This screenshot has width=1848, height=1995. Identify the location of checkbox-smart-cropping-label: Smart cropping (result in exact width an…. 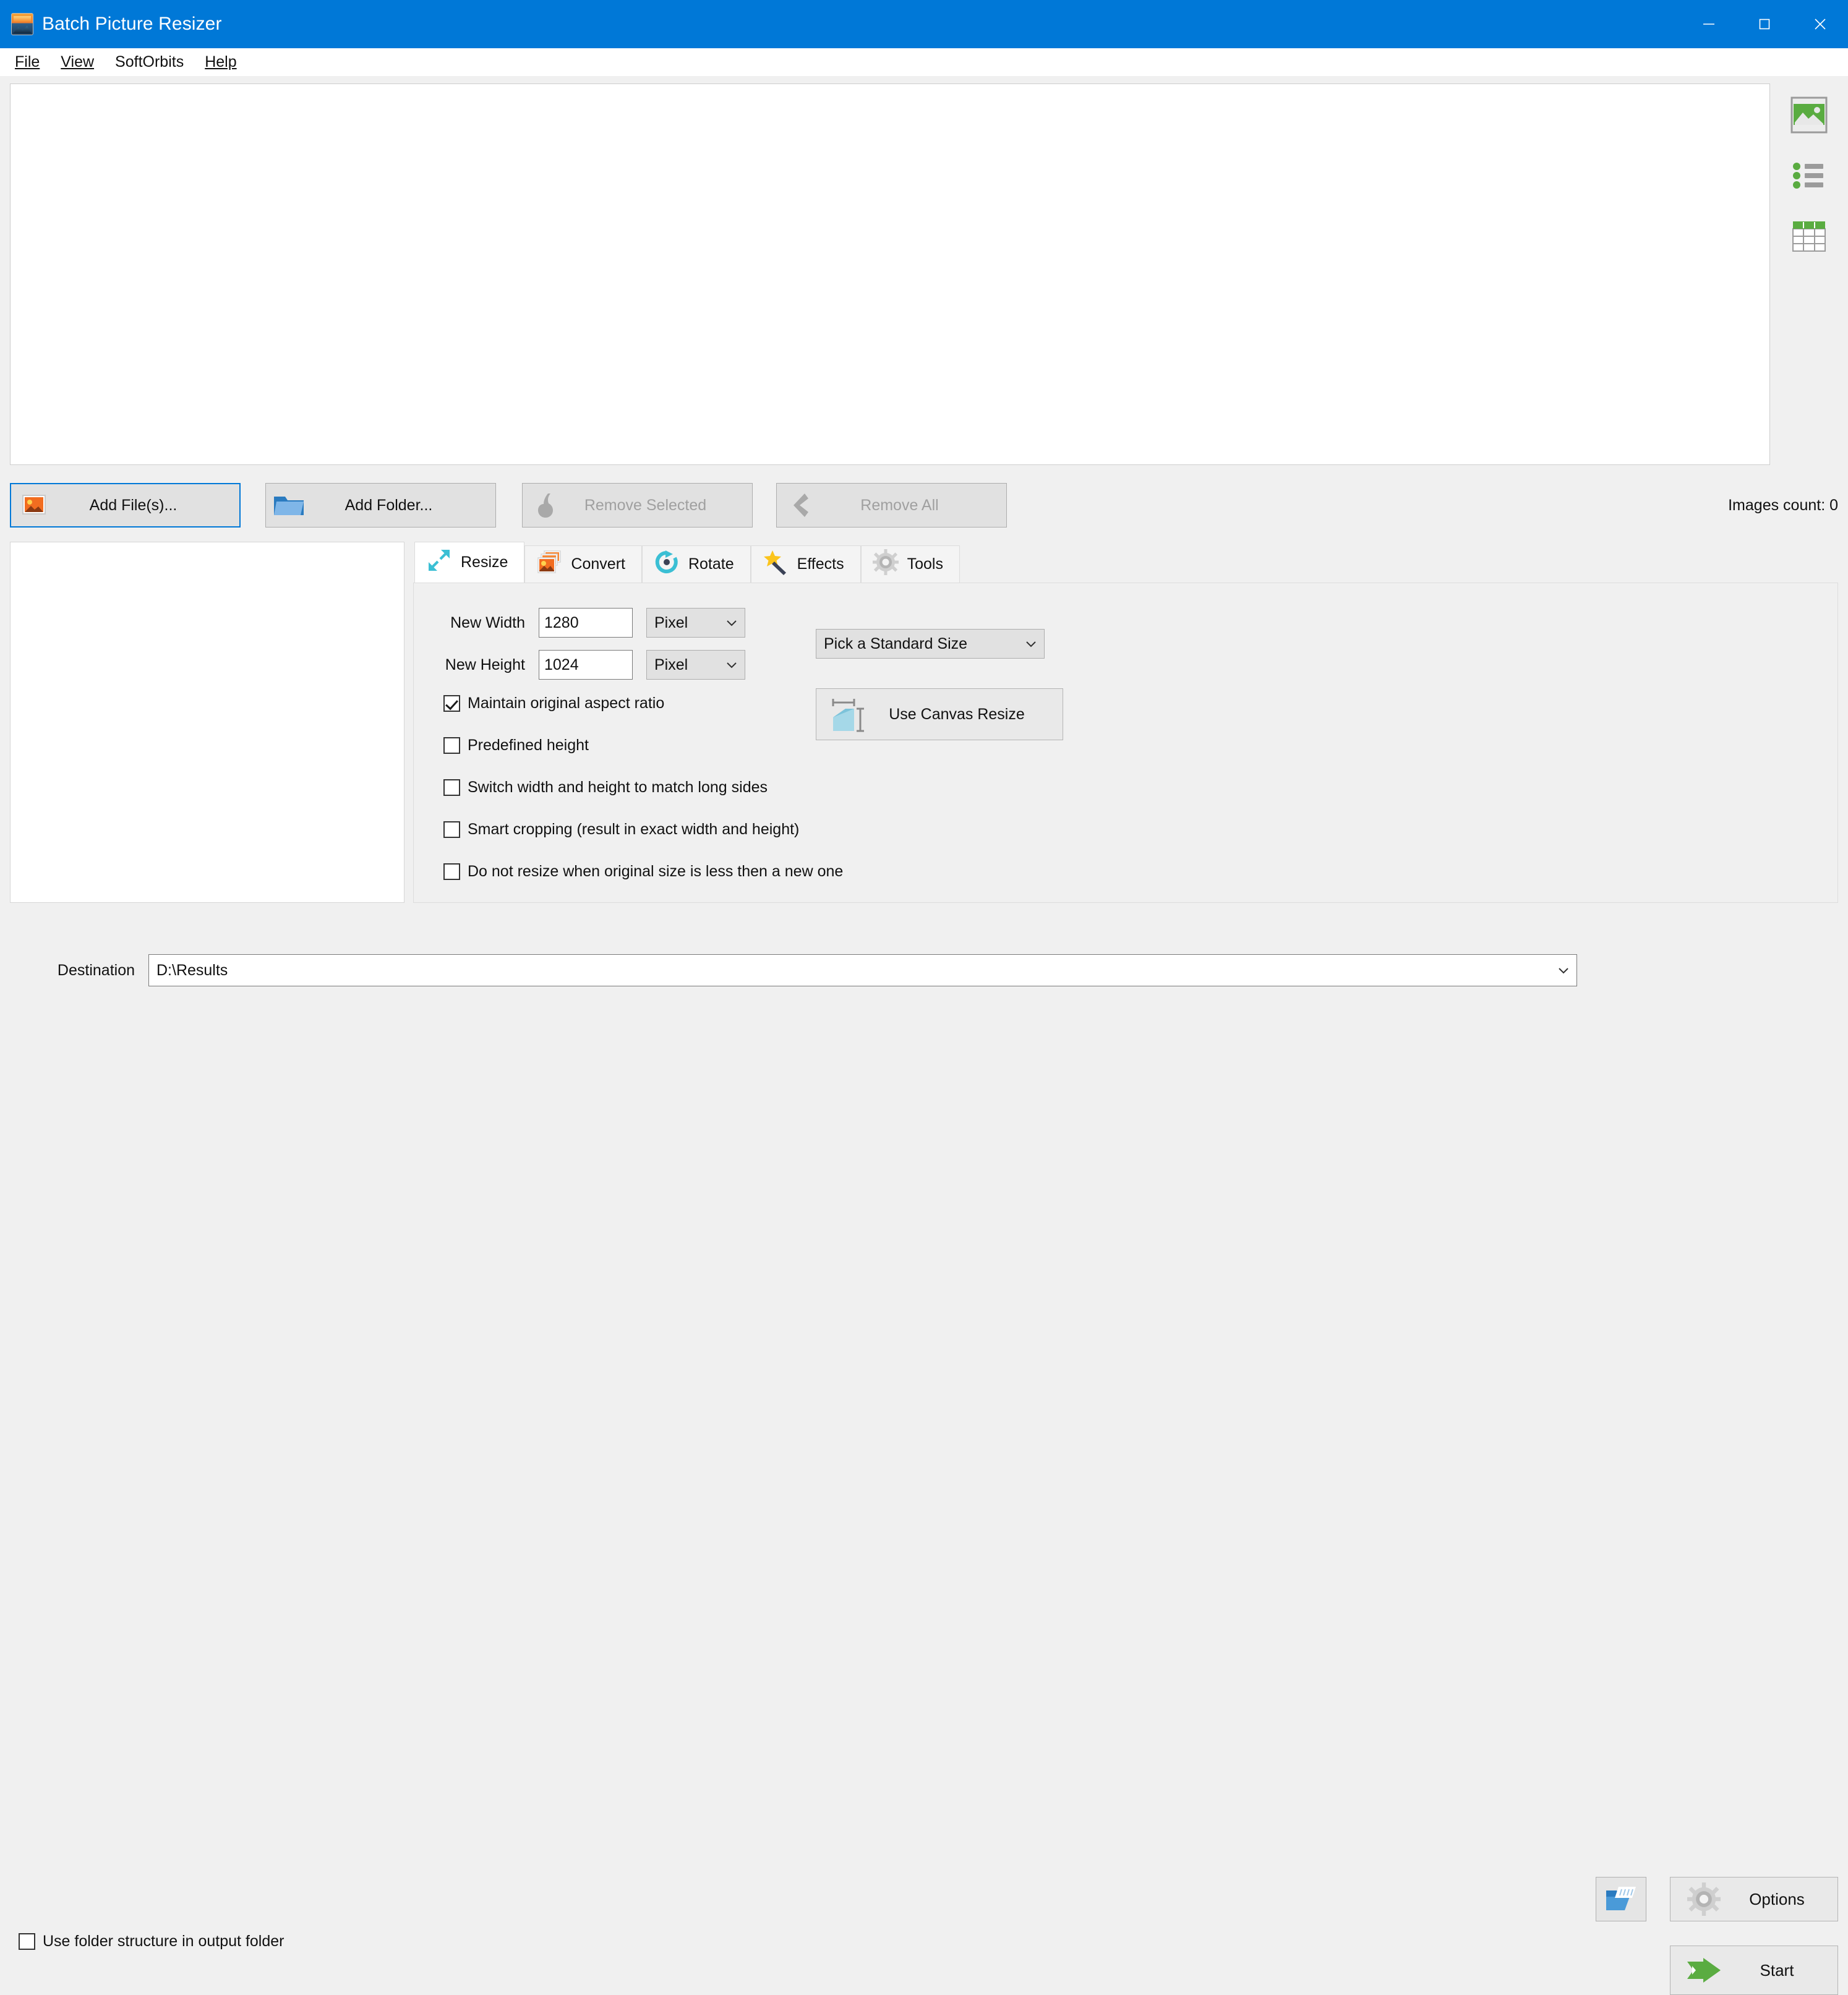
(634, 829).